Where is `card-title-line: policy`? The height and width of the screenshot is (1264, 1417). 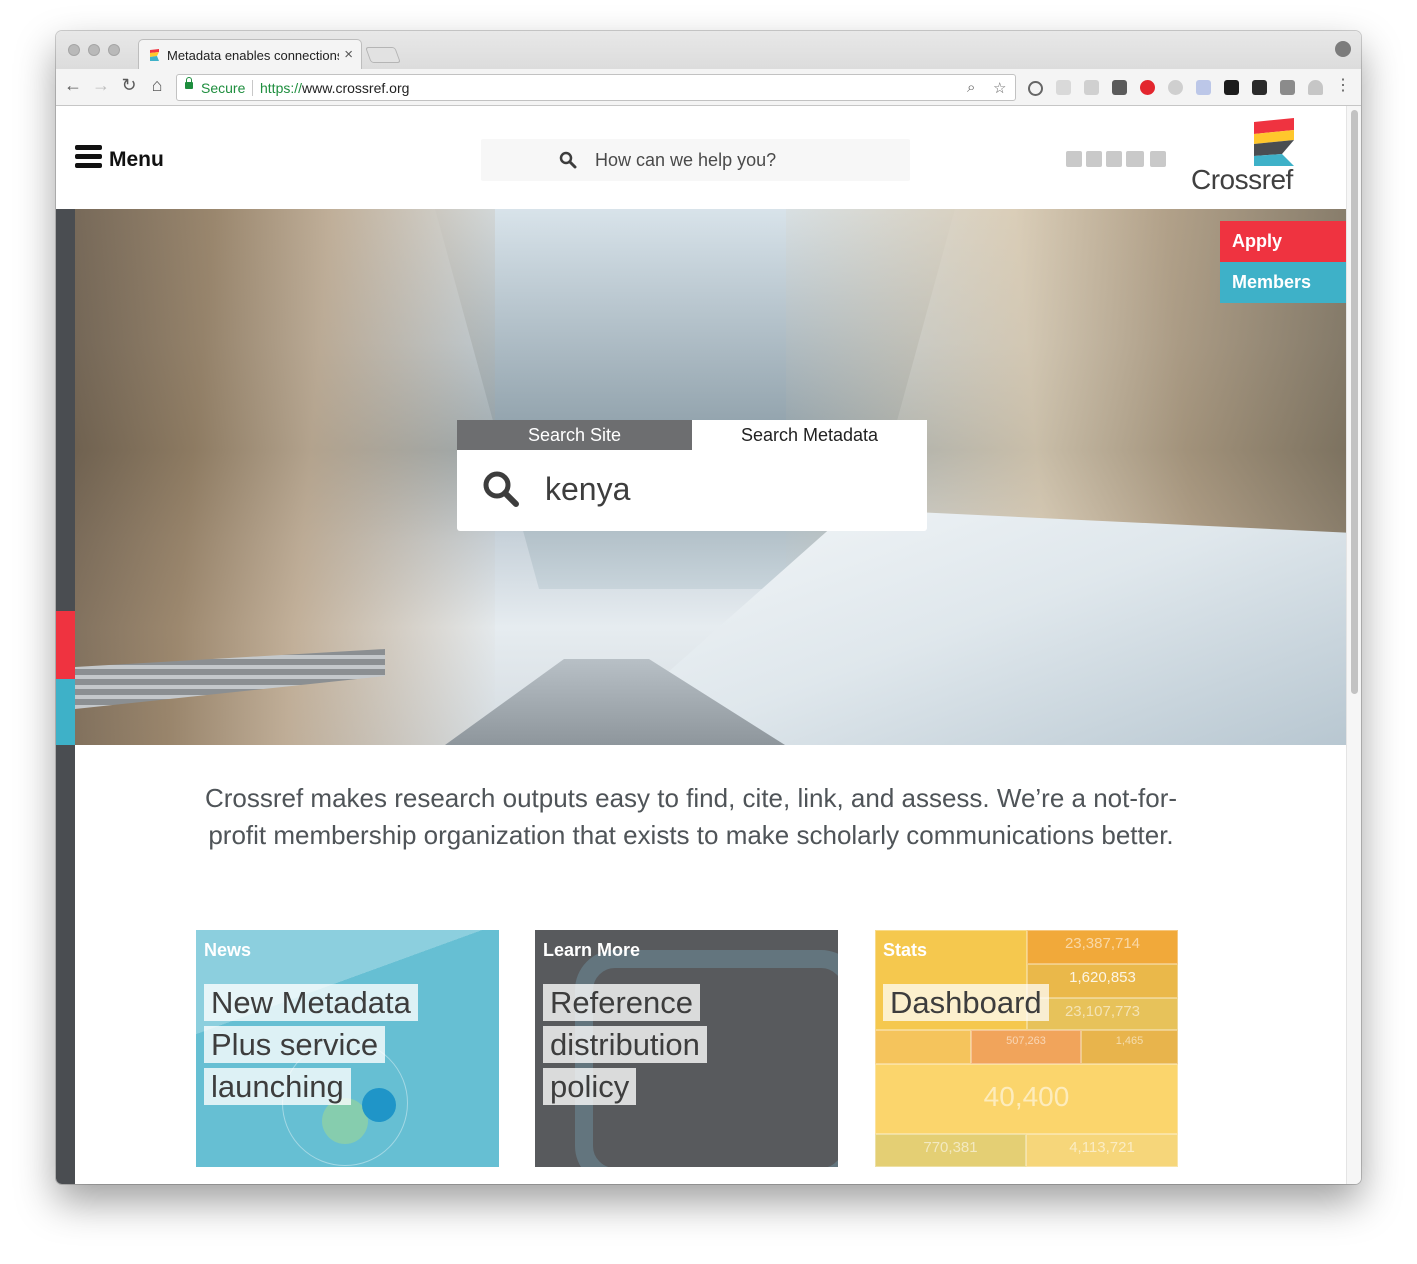
card-title-line: policy is located at coordinates (590, 1086).